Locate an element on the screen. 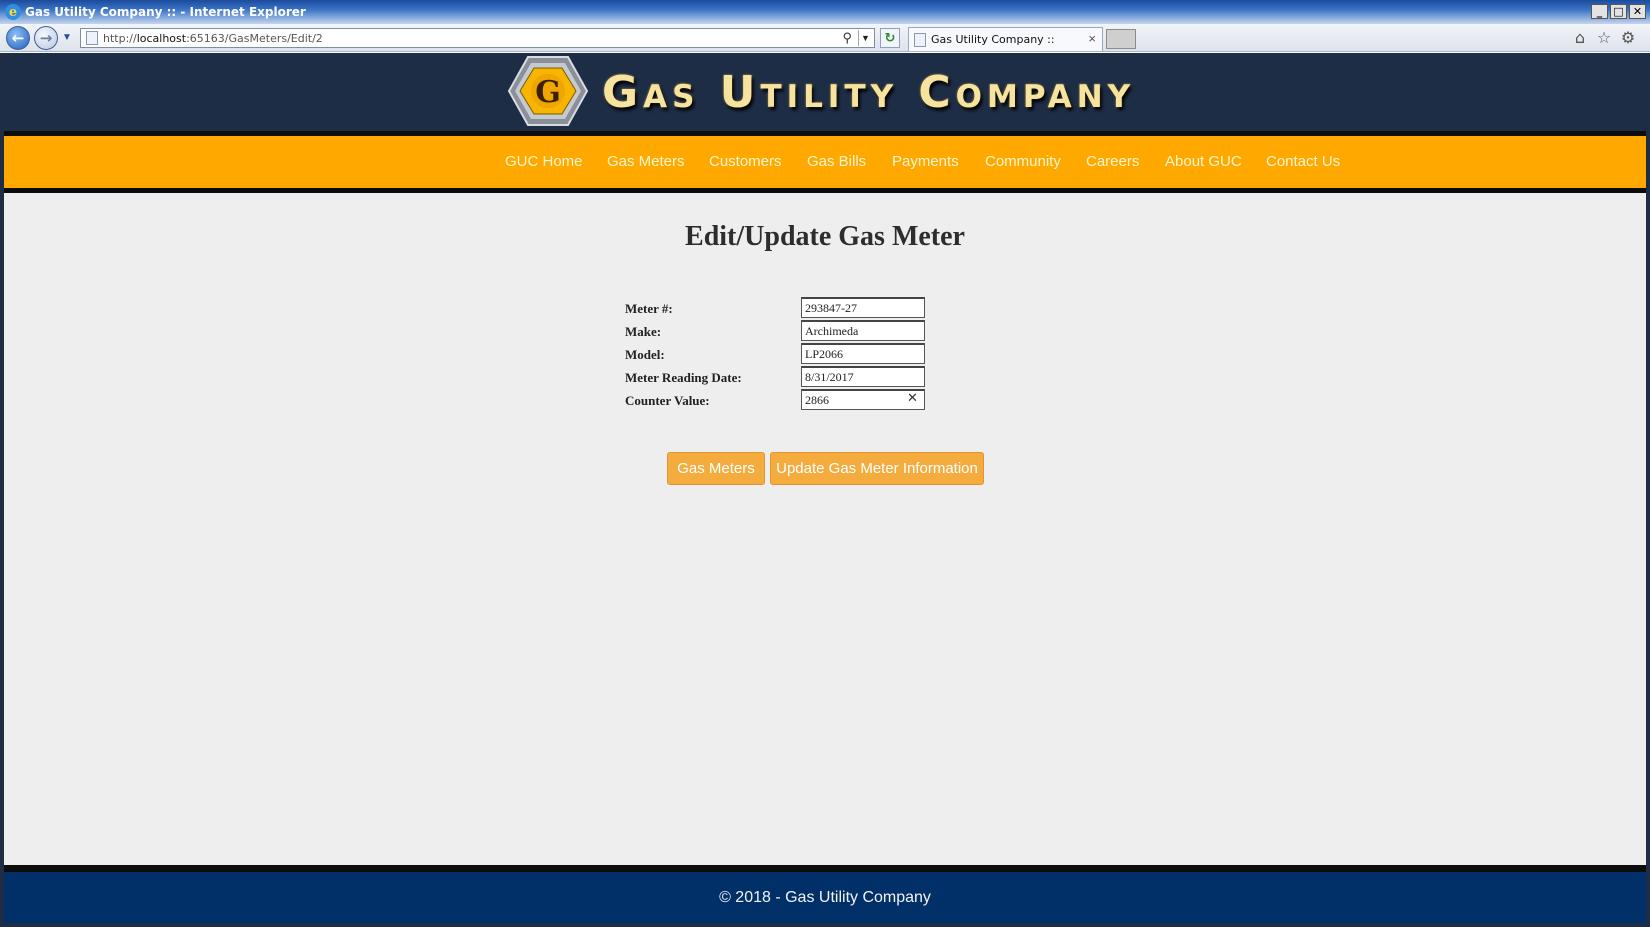 Image resolution: width=1650 pixels, height=927 pixels. menu-item-about-guc: About GUC is located at coordinates (1203, 161).